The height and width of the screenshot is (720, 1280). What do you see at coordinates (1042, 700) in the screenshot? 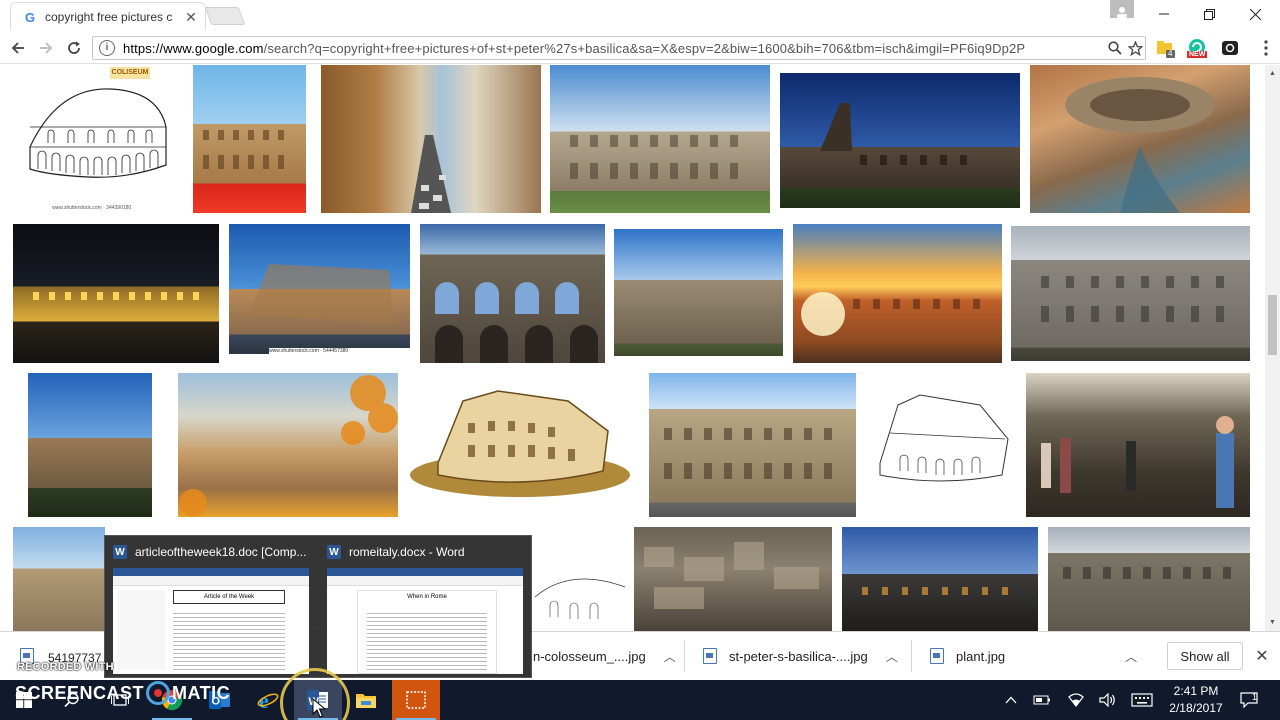
I see `battery-icon` at bounding box center [1042, 700].